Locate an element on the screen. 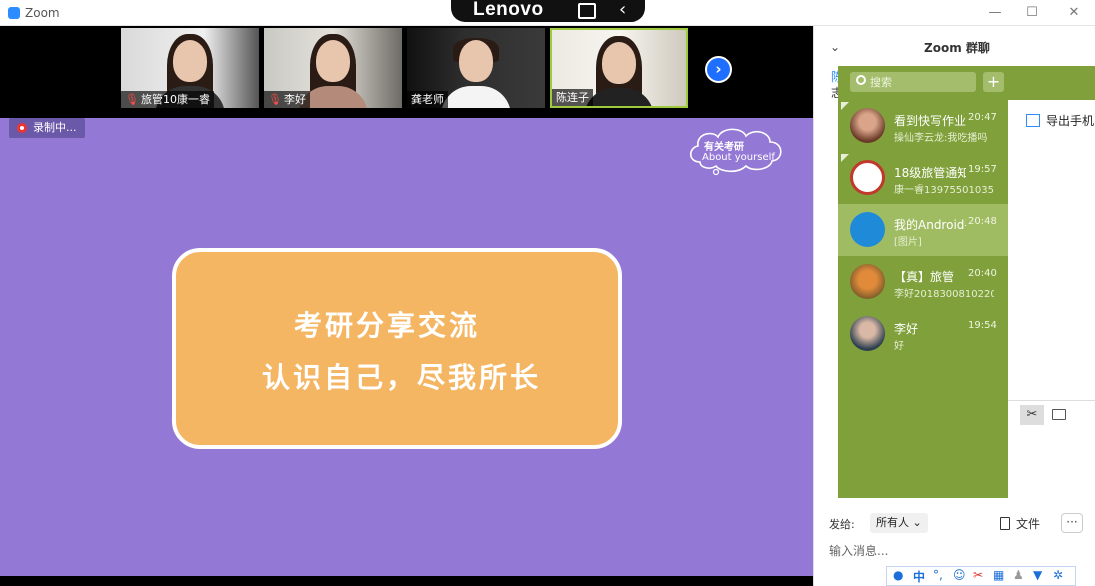 The height and width of the screenshot is (586, 1095). qq-chat-pane: 导出手机 ✂ is located at coordinates (1051, 299).